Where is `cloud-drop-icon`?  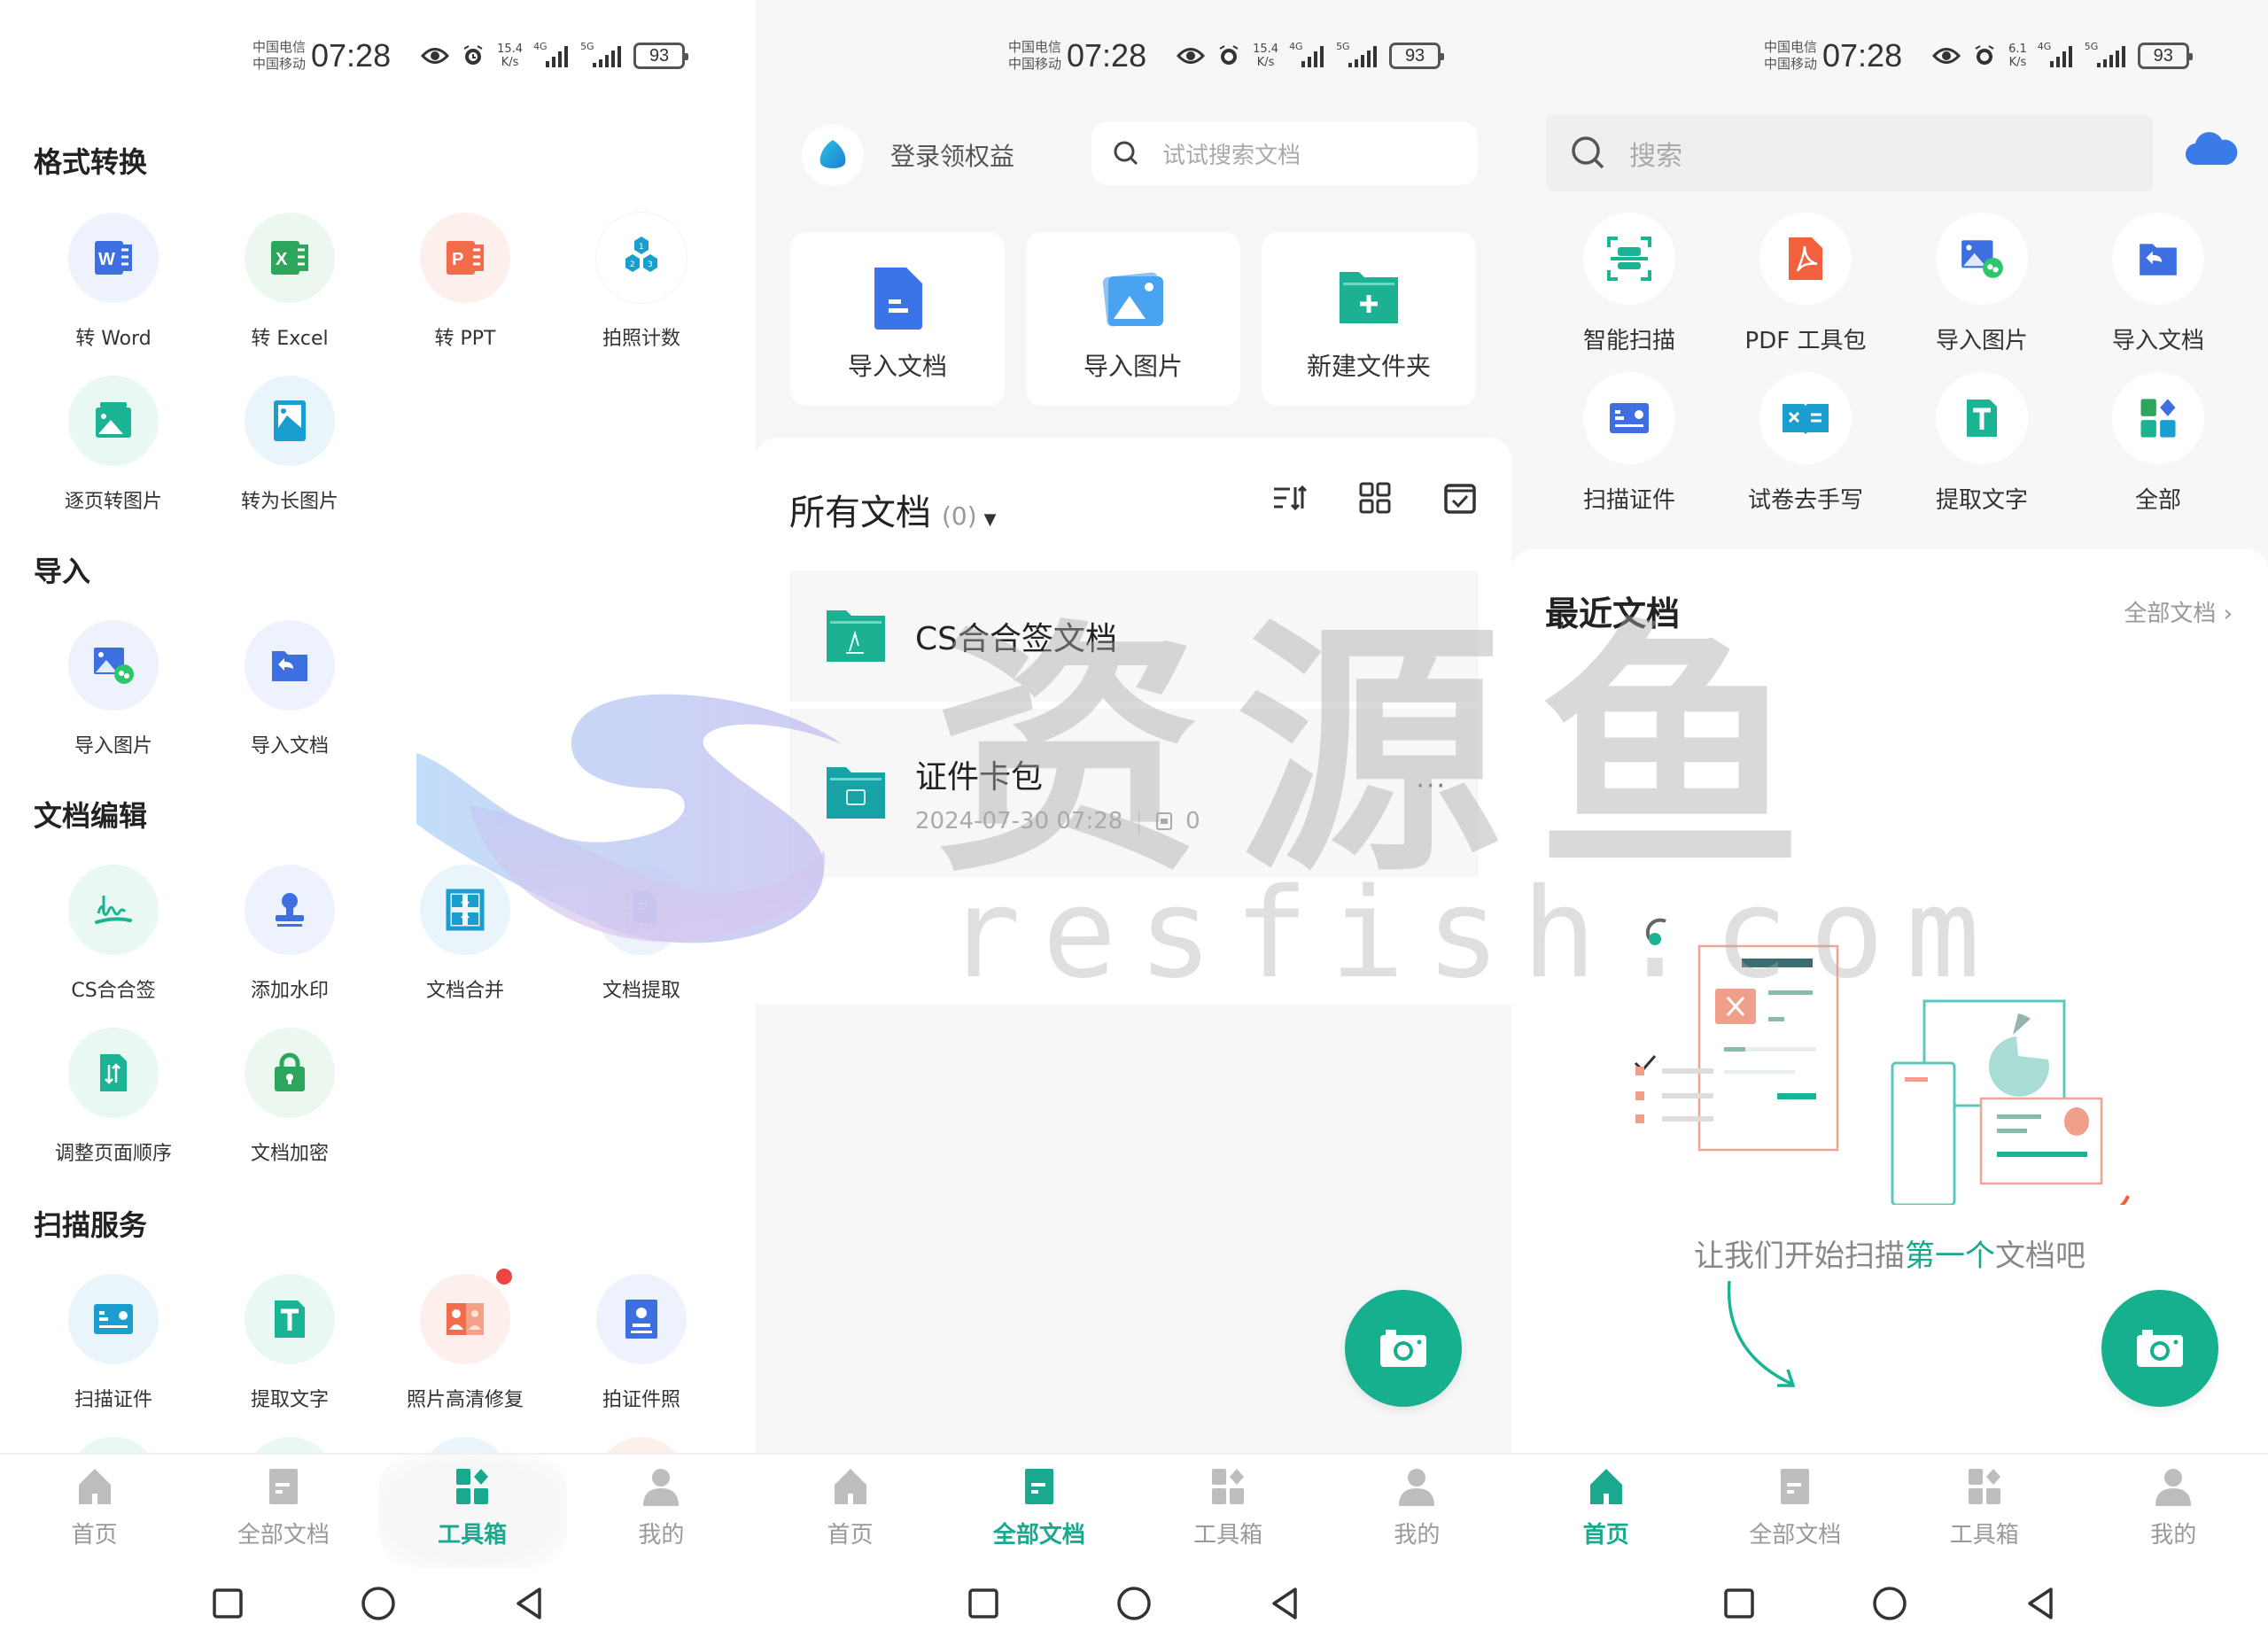 cloud-drop-icon is located at coordinates (833, 155).